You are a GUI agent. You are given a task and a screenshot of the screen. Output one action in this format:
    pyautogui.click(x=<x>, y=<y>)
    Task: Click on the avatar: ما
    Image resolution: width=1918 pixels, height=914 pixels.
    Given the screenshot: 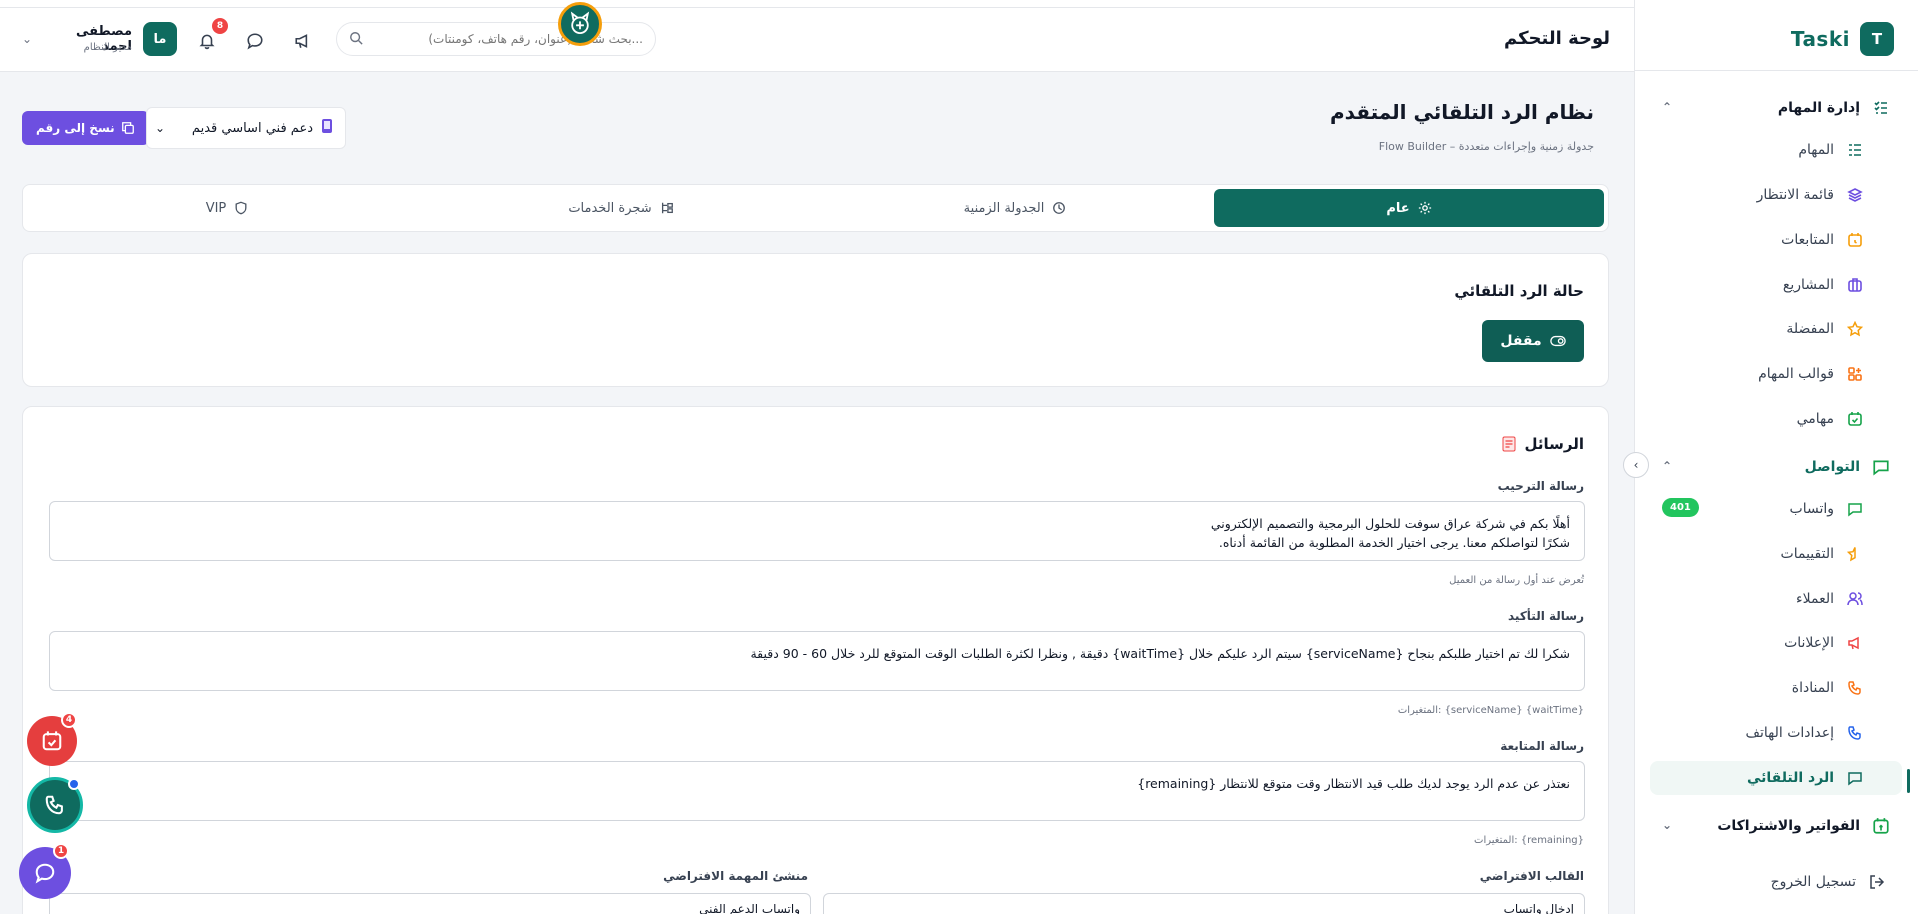 What is the action you would take?
    pyautogui.click(x=160, y=39)
    